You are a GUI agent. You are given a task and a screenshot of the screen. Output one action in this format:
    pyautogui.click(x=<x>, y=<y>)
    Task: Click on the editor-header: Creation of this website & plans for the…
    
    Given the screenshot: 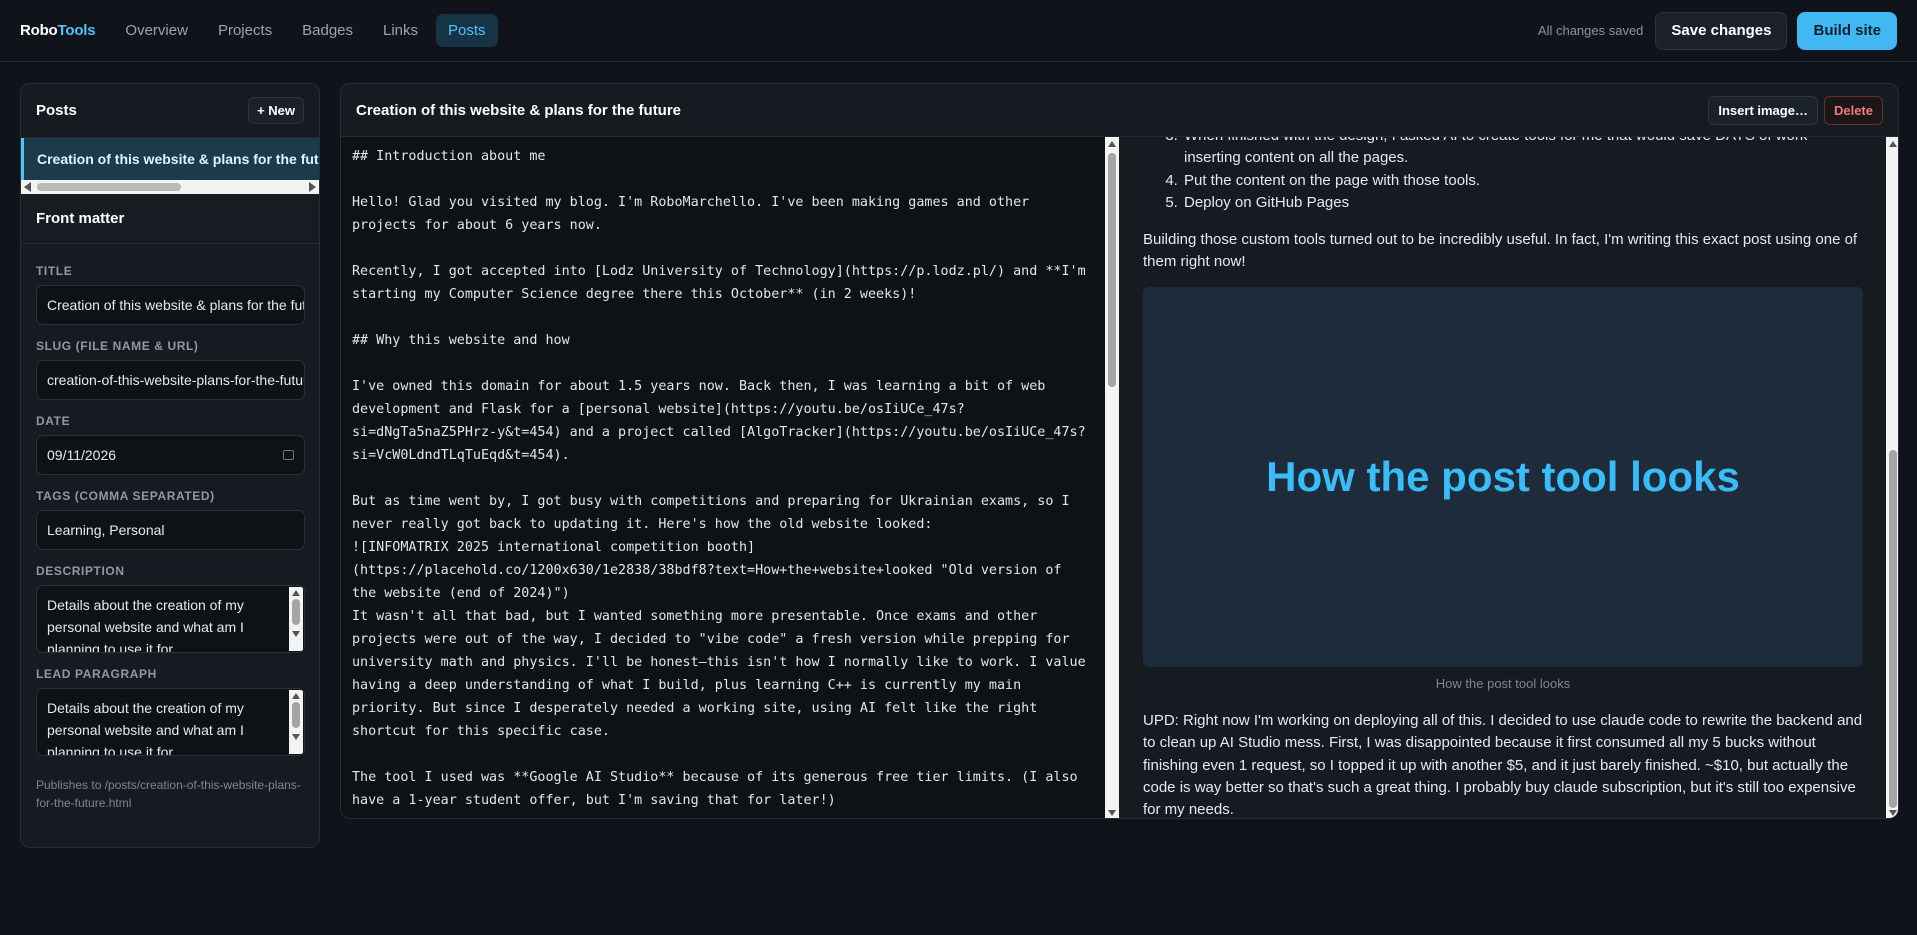 What is the action you would take?
    pyautogui.click(x=1119, y=110)
    